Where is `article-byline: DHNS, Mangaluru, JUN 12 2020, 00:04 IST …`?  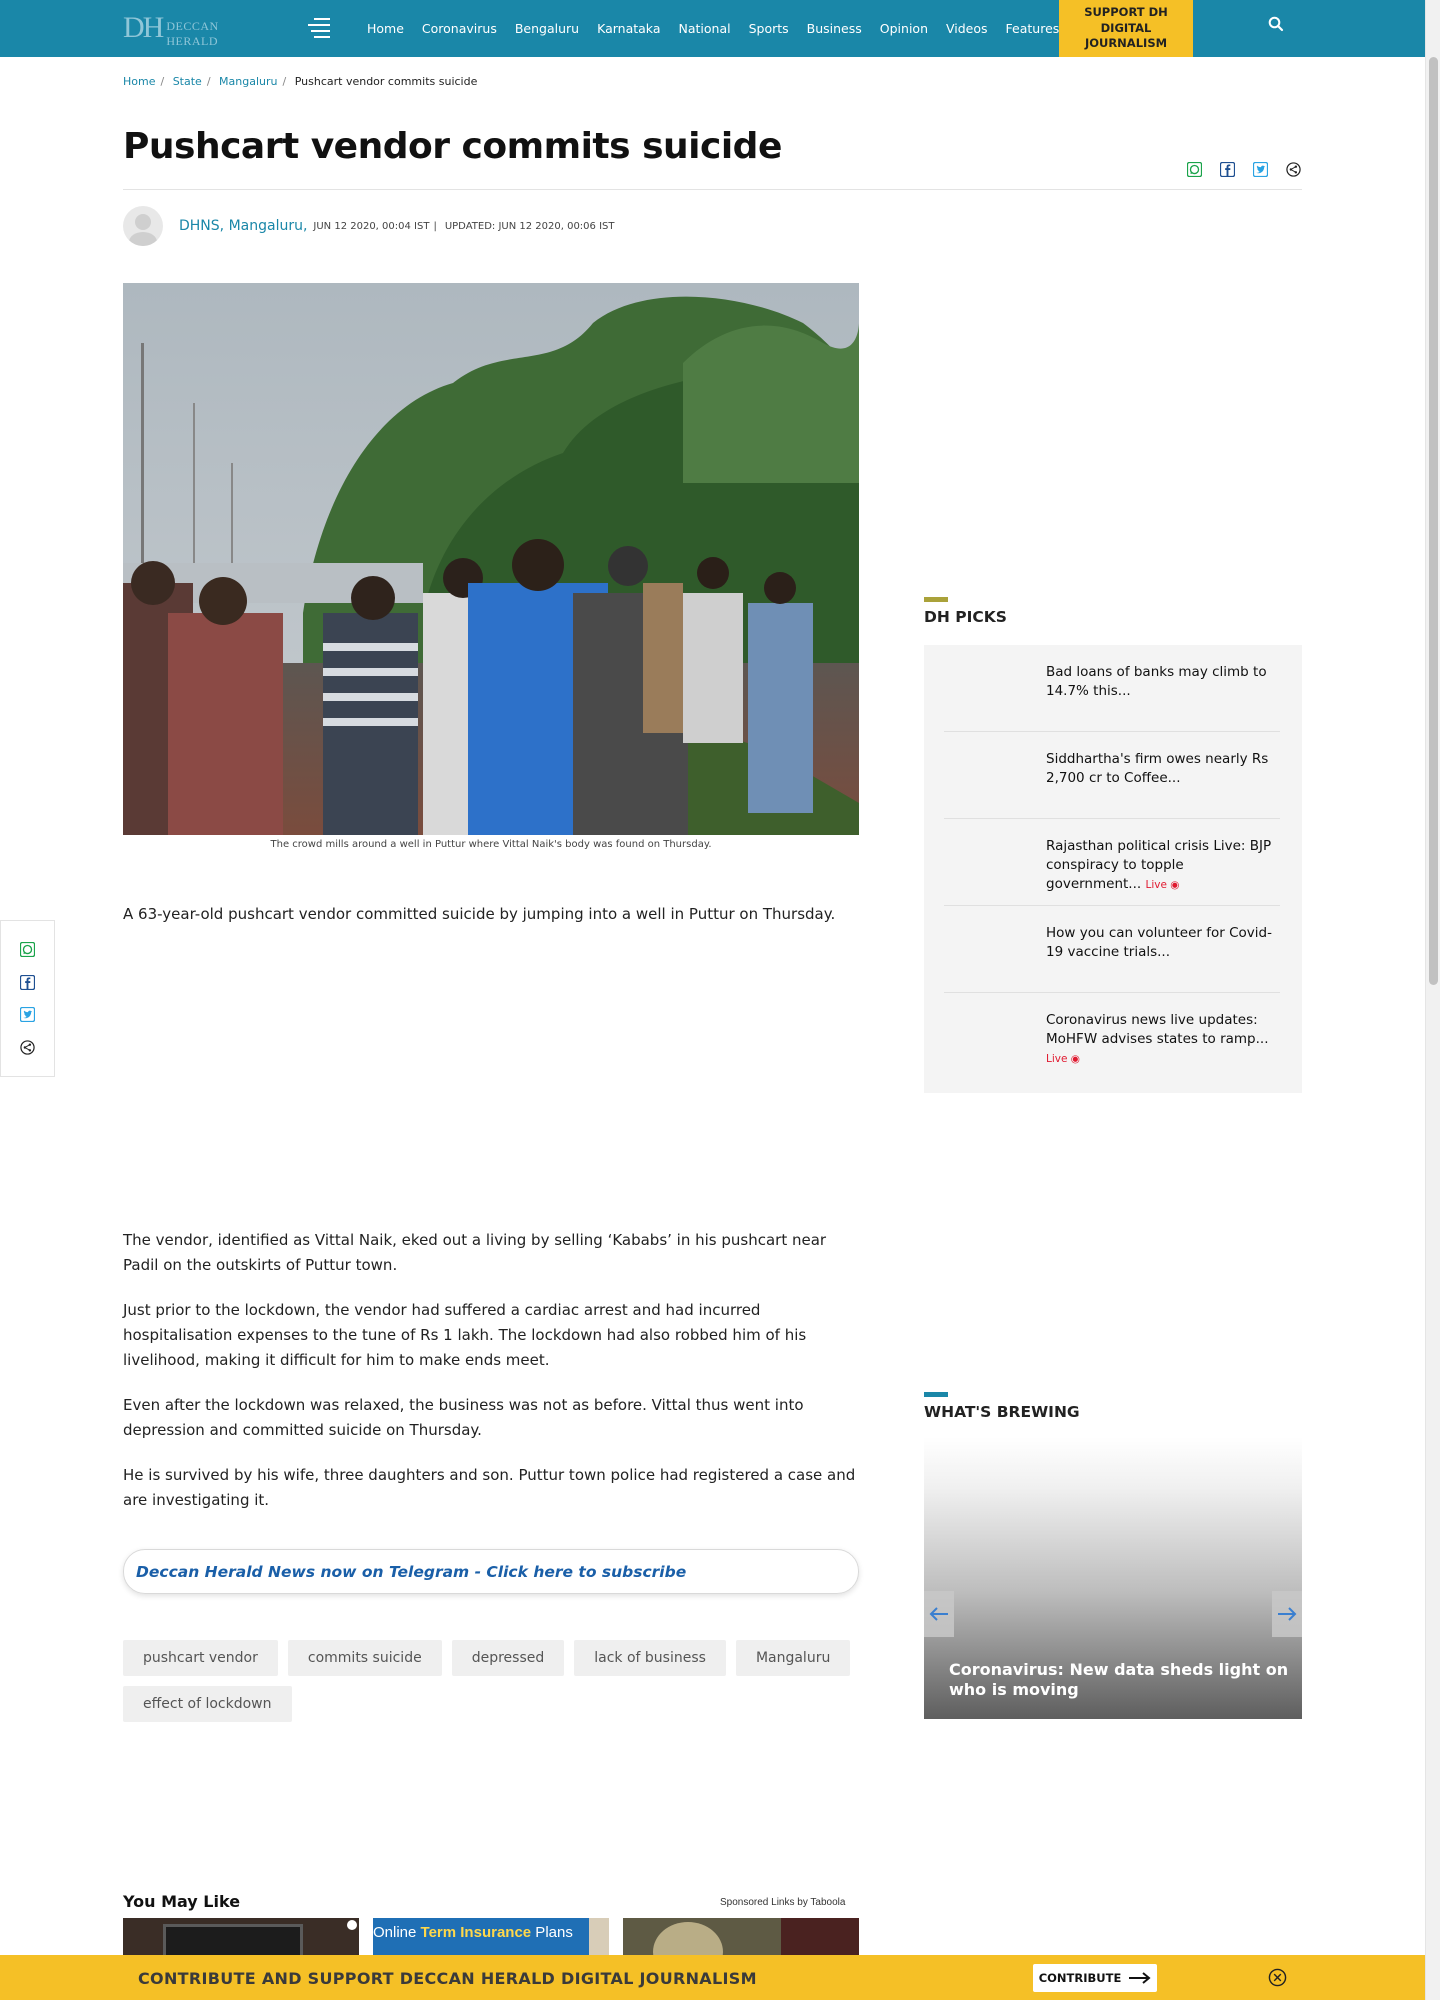 article-byline: DHNS, Mangaluru, JUN 12 2020, 00:04 IST … is located at coordinates (368, 226).